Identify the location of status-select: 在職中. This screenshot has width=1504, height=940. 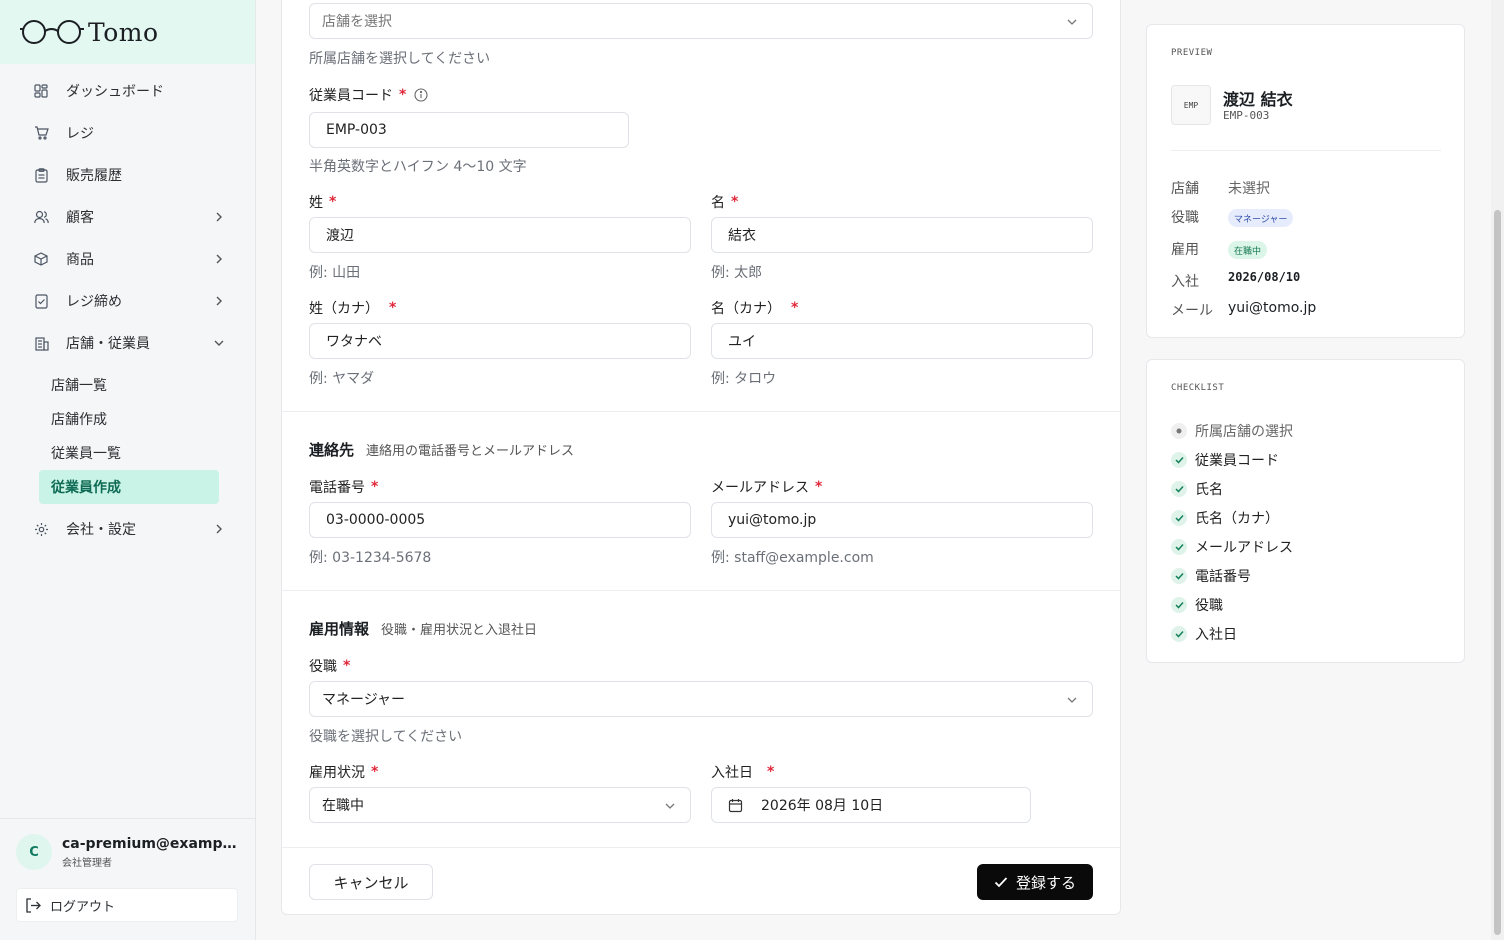
(500, 805).